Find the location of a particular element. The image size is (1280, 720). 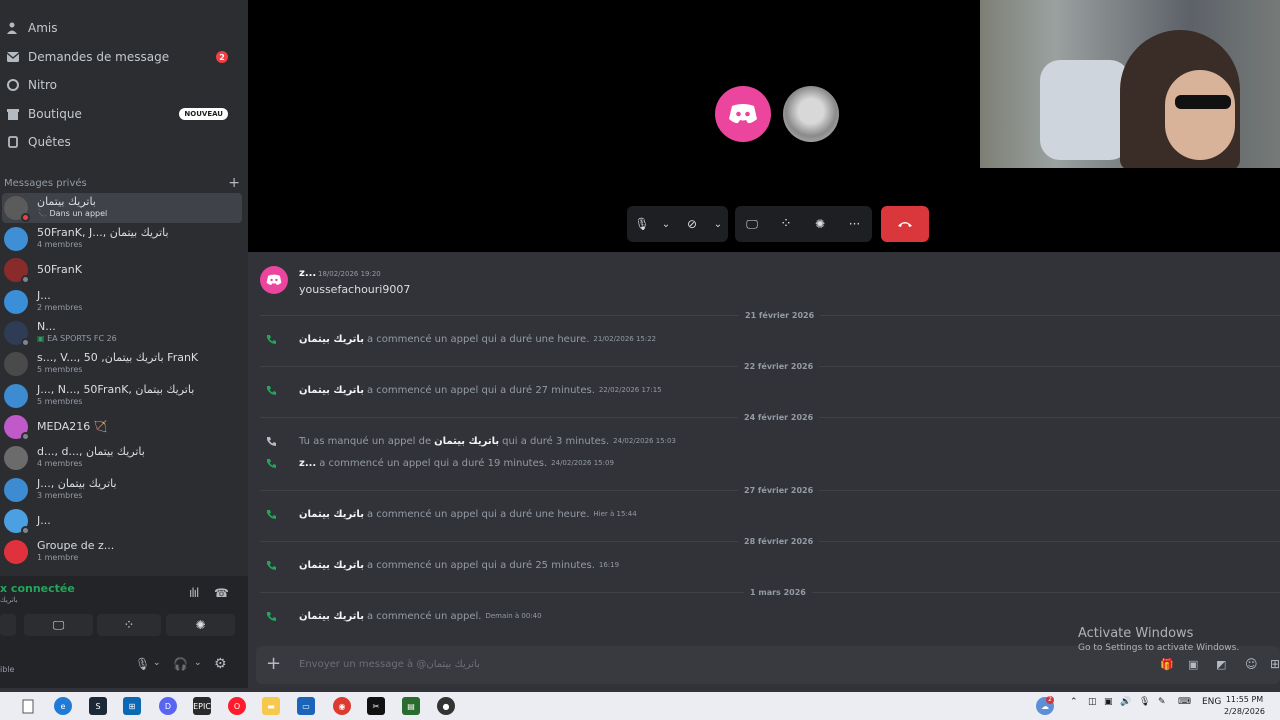

dm-item: 50FranK, J..., باتريك بيتمان 4 membres is located at coordinates (122, 239).